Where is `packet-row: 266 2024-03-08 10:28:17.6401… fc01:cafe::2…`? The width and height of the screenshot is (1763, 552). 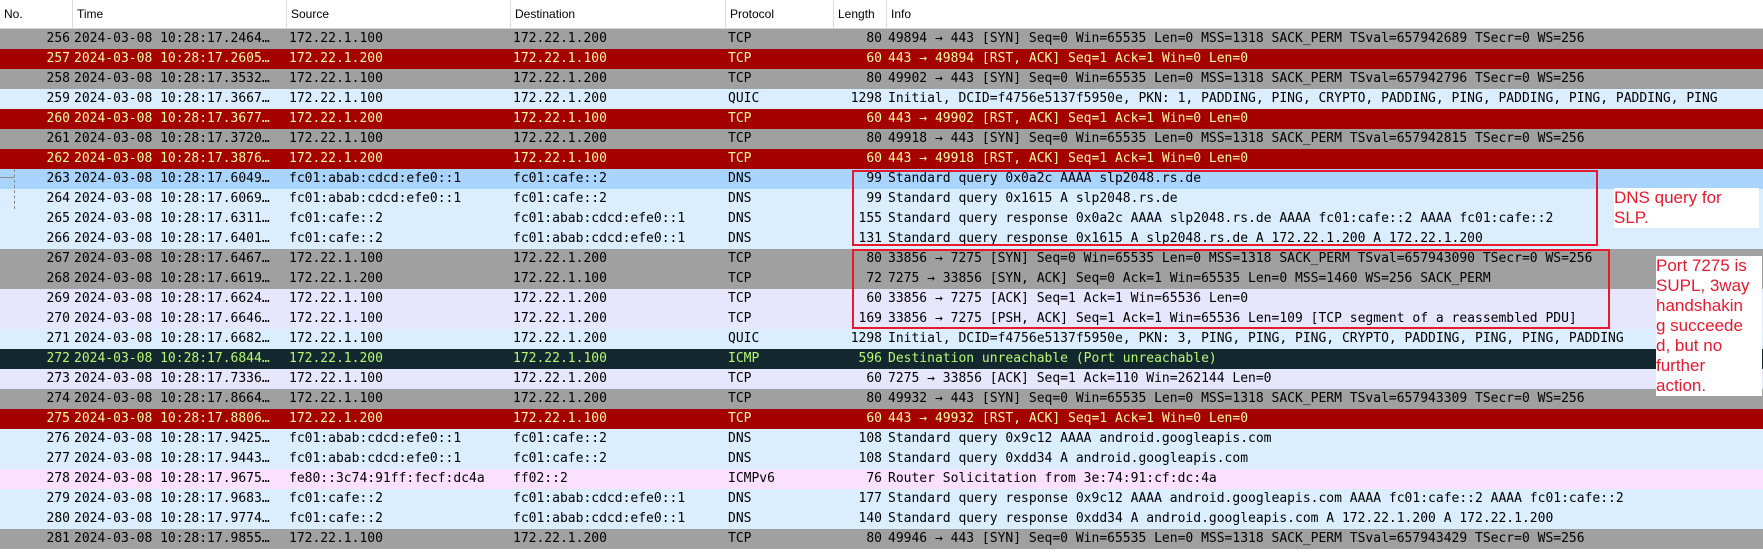
packet-row: 266 2024-03-08 10:28:17.6401… fc01:cafe::2… is located at coordinates (881, 239).